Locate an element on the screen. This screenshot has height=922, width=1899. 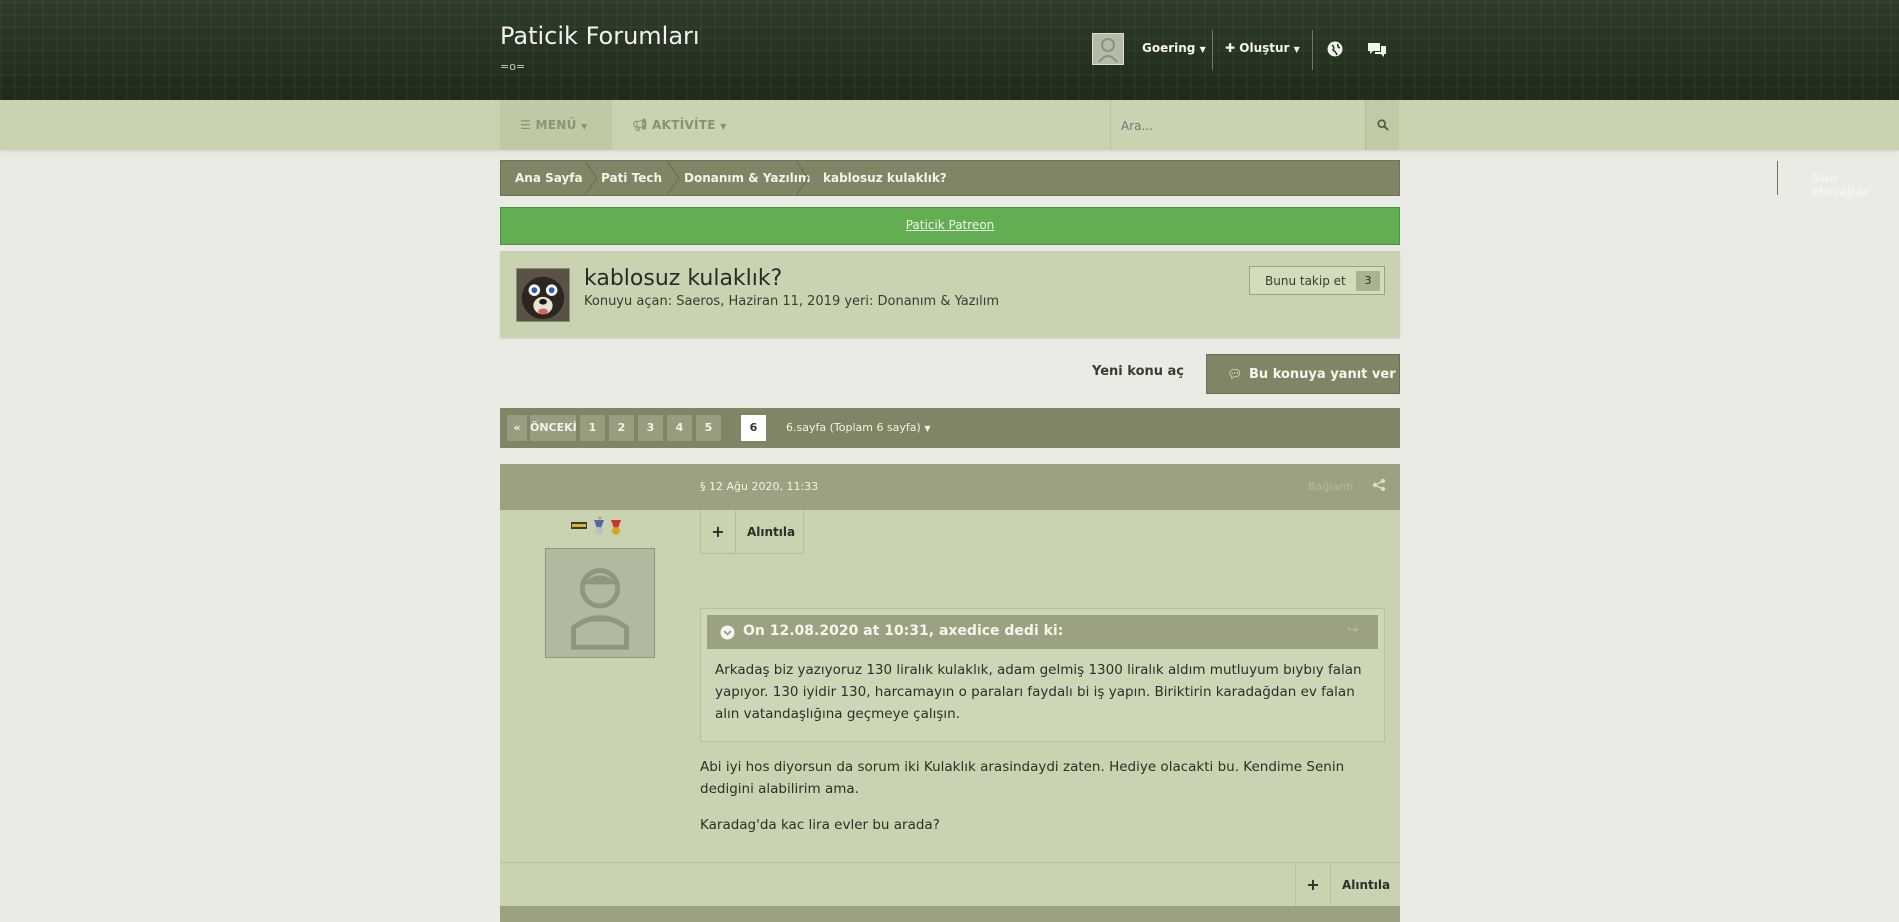
page-info-label: 6.sayfa (Toplam 6 sayfa) is located at coordinates (853, 427).